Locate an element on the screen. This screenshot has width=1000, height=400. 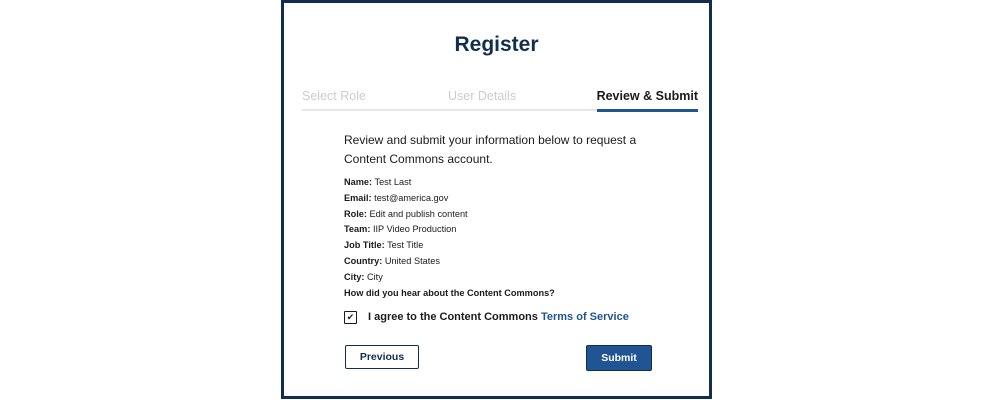
step-select-role: Select Role is located at coordinates (334, 96).